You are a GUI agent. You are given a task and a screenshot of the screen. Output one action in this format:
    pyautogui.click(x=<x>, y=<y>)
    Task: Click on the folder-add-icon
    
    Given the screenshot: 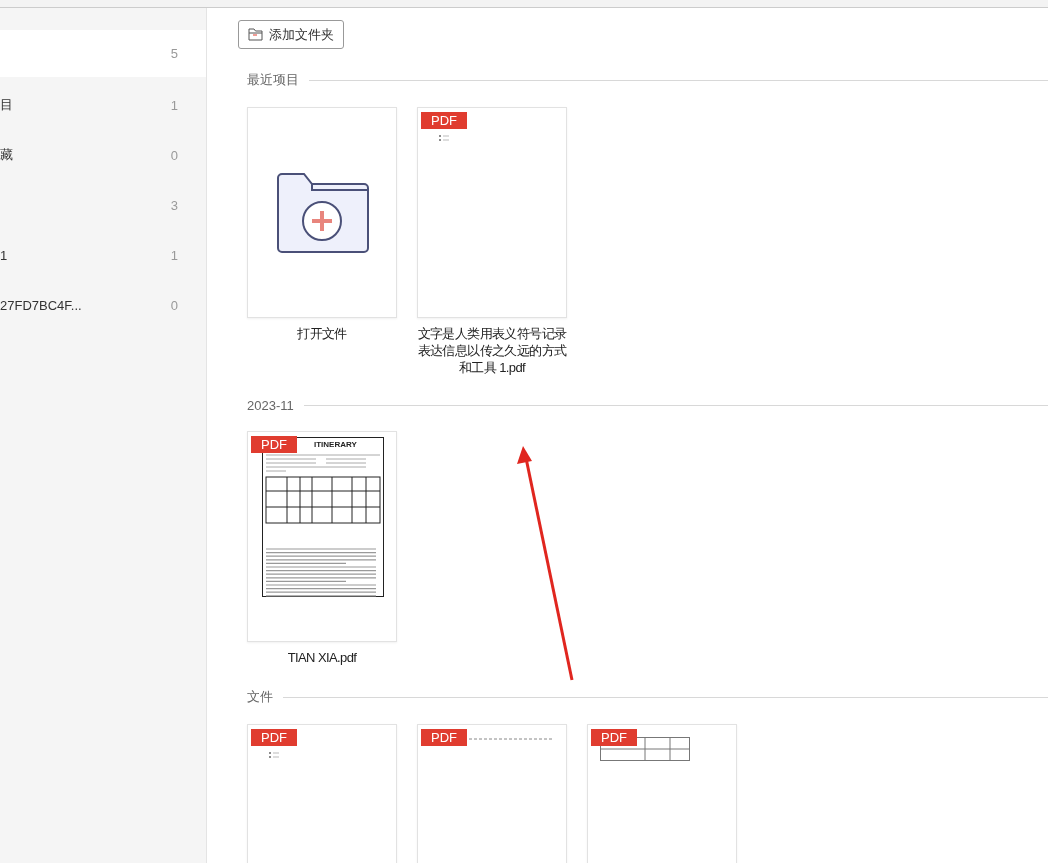 What is the action you would take?
    pyautogui.click(x=323, y=213)
    